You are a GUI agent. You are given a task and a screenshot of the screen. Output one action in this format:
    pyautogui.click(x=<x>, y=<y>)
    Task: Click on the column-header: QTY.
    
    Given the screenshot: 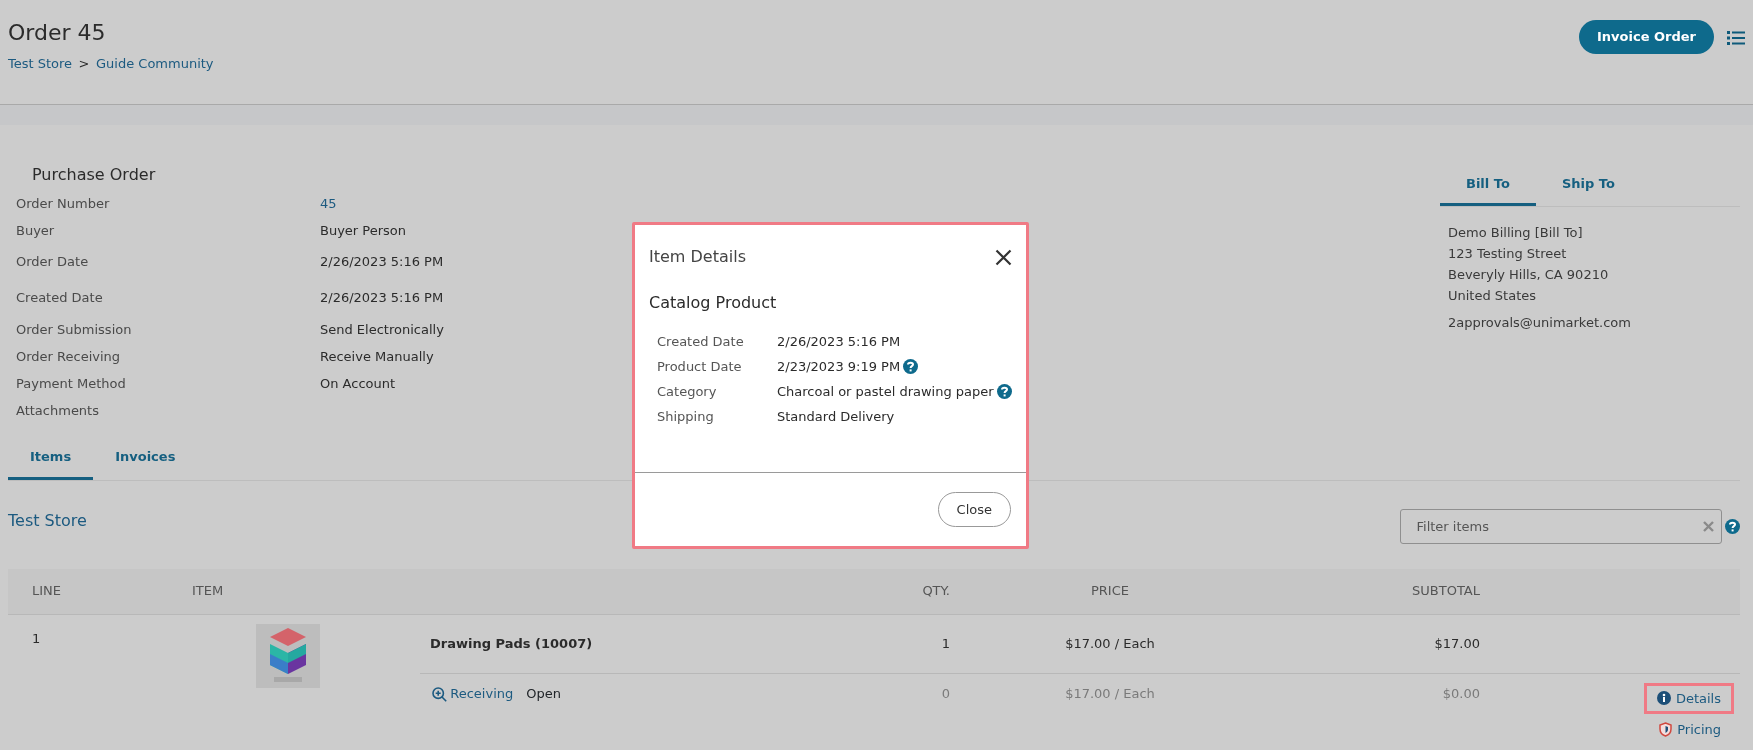 What is the action you would take?
    pyautogui.click(x=936, y=591)
    